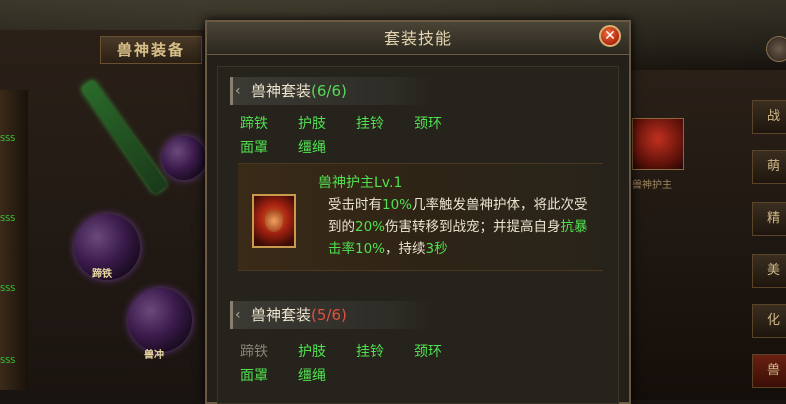 This screenshot has height=404, width=786. Describe the element at coordinates (184, 158) in the screenshot. I see `equipment-slot-orb` at that location.